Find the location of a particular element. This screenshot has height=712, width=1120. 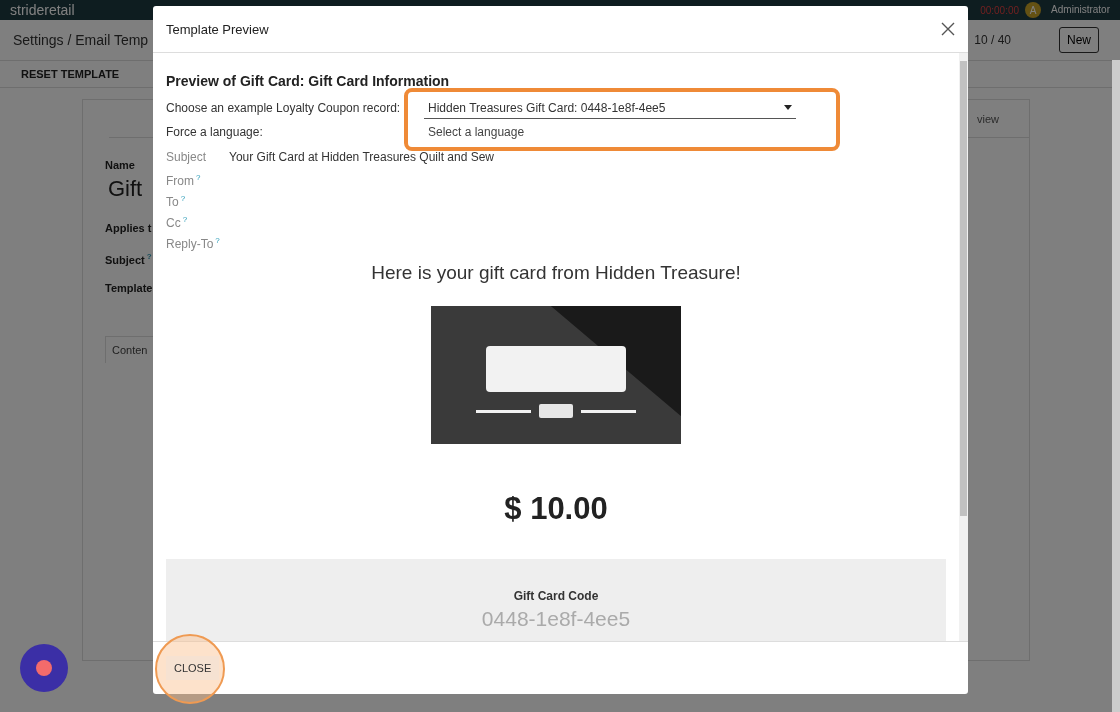

timer: 00:00:00 is located at coordinates (1000, 10).